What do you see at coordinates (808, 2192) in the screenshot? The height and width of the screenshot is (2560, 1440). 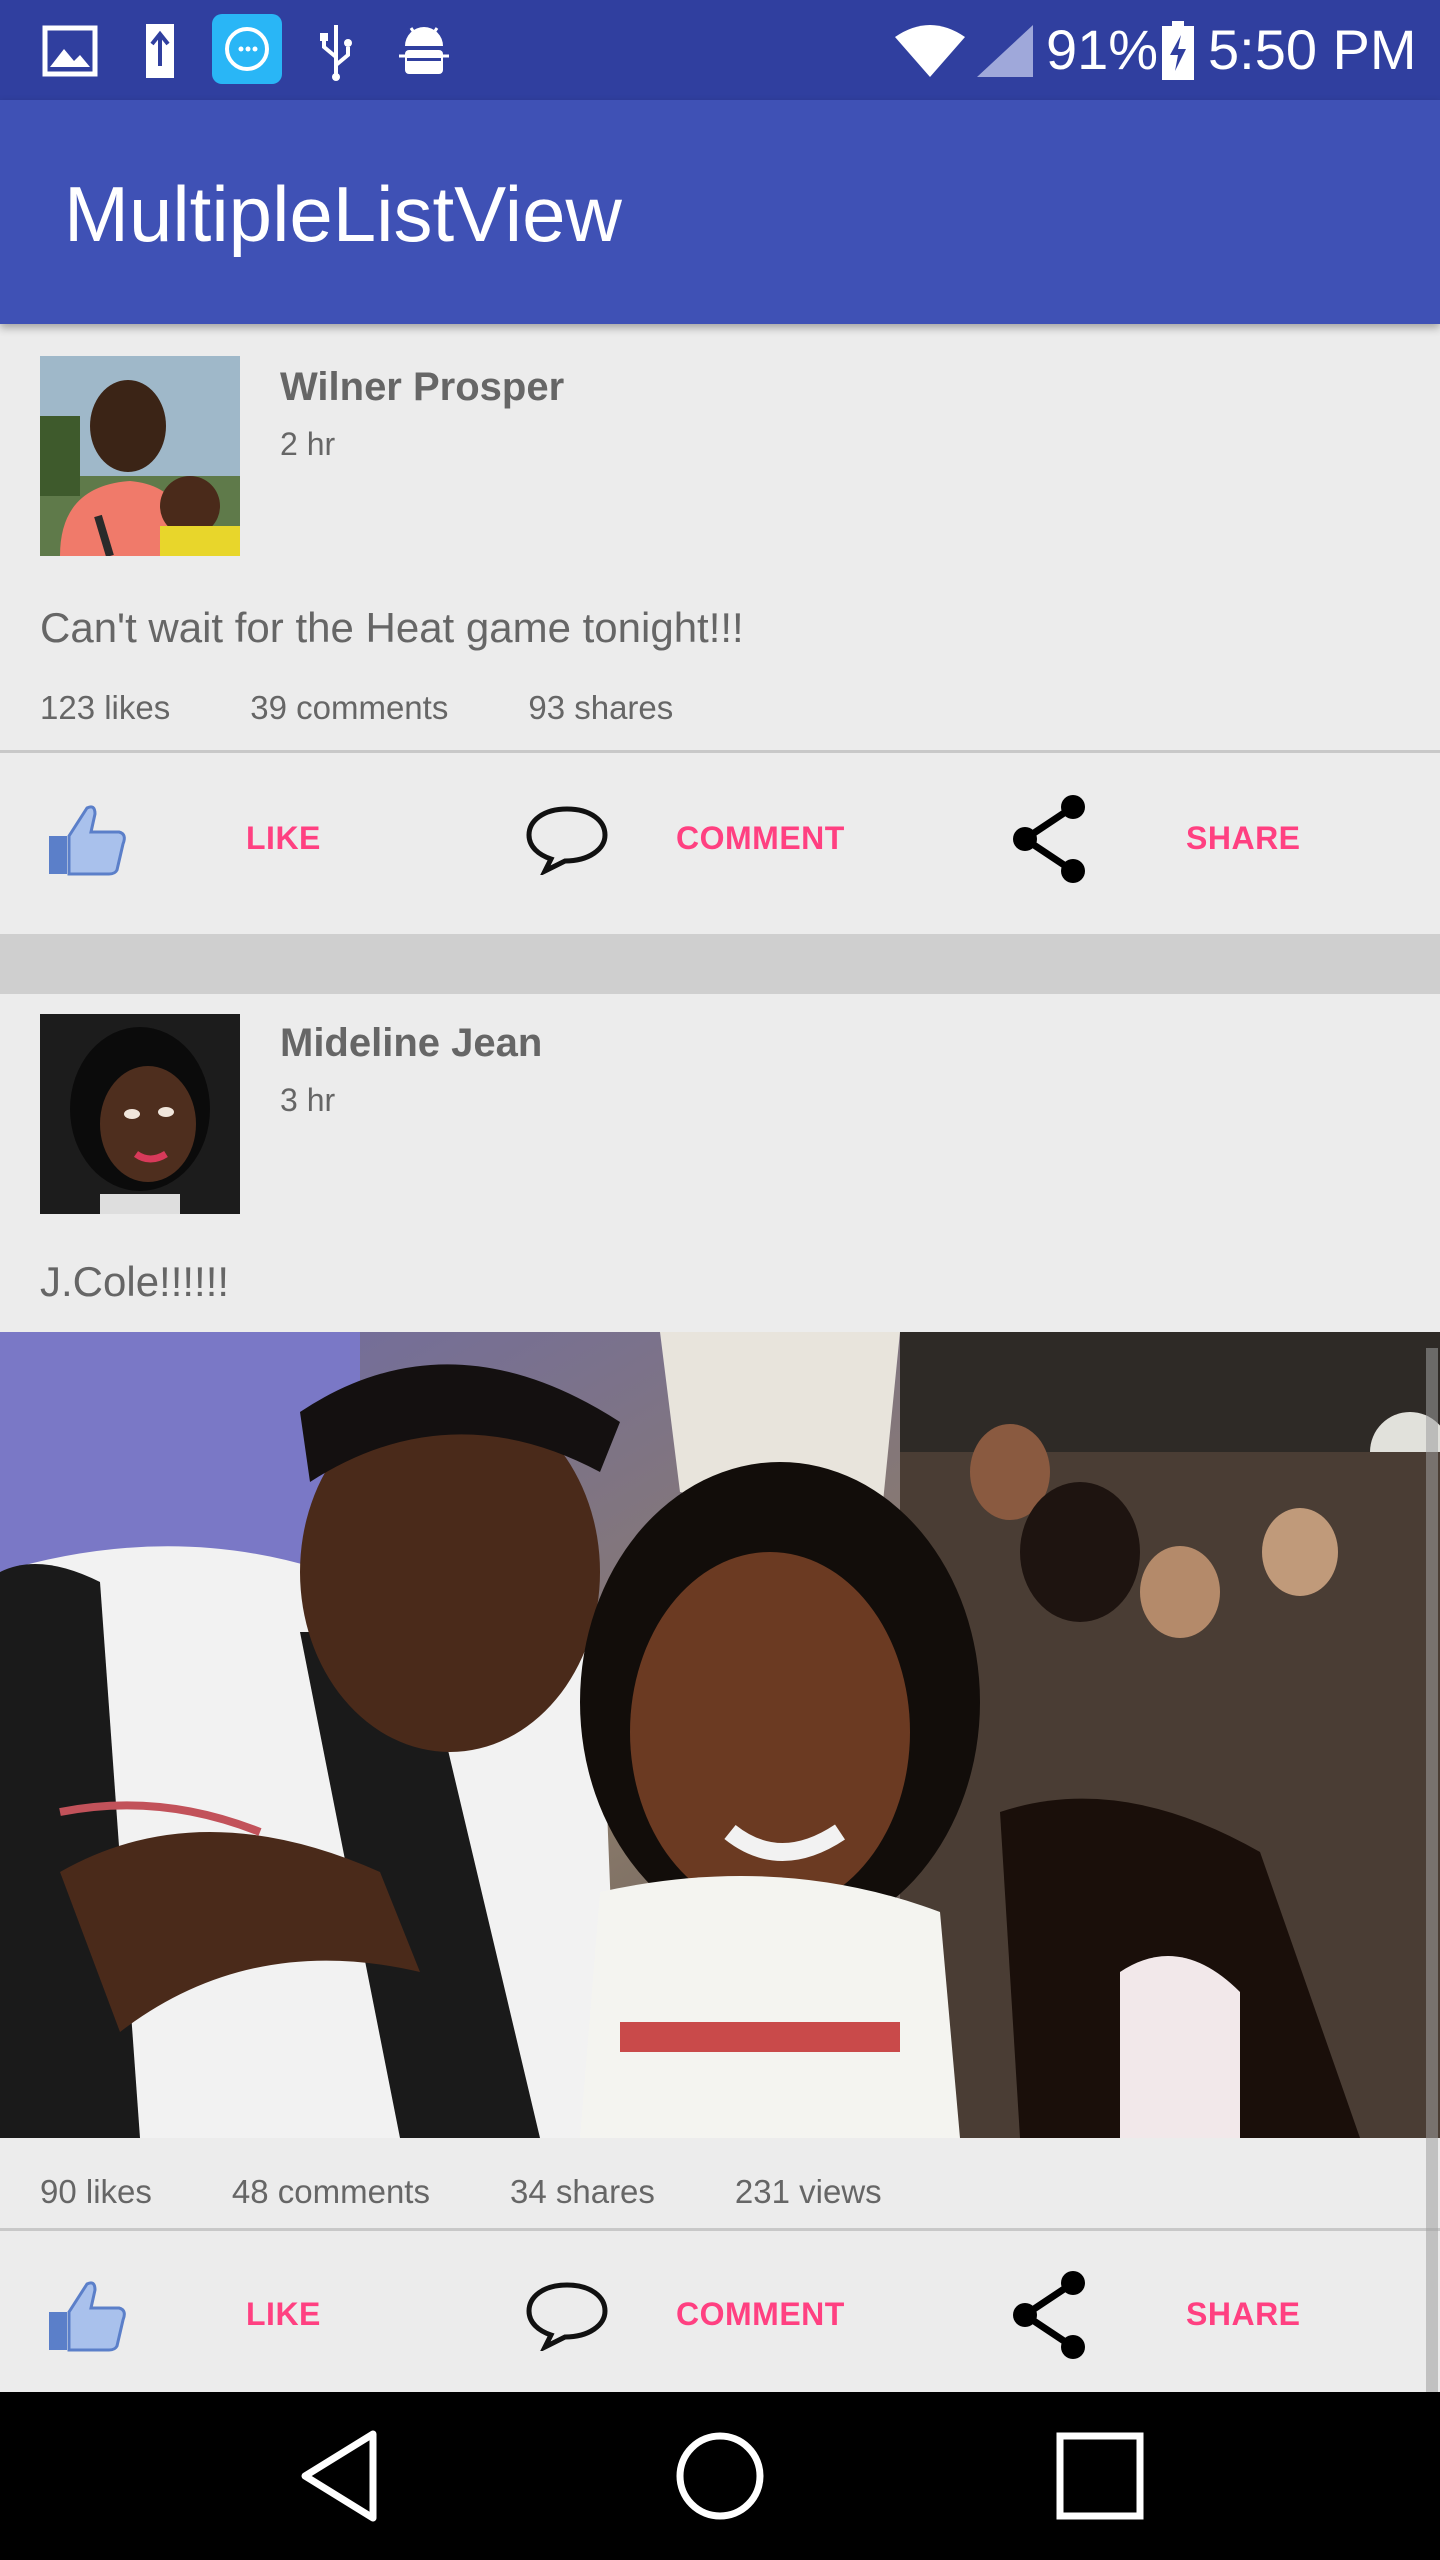 I see `views-count: 231 views` at bounding box center [808, 2192].